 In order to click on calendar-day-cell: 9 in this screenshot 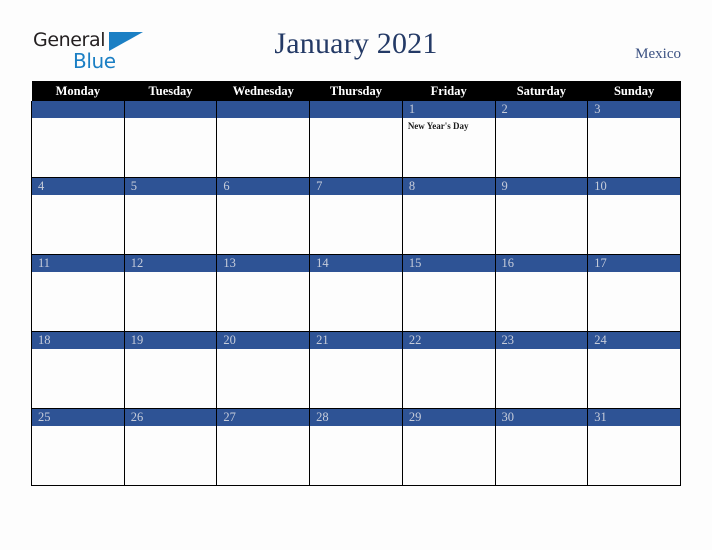, I will do `click(541, 216)`.